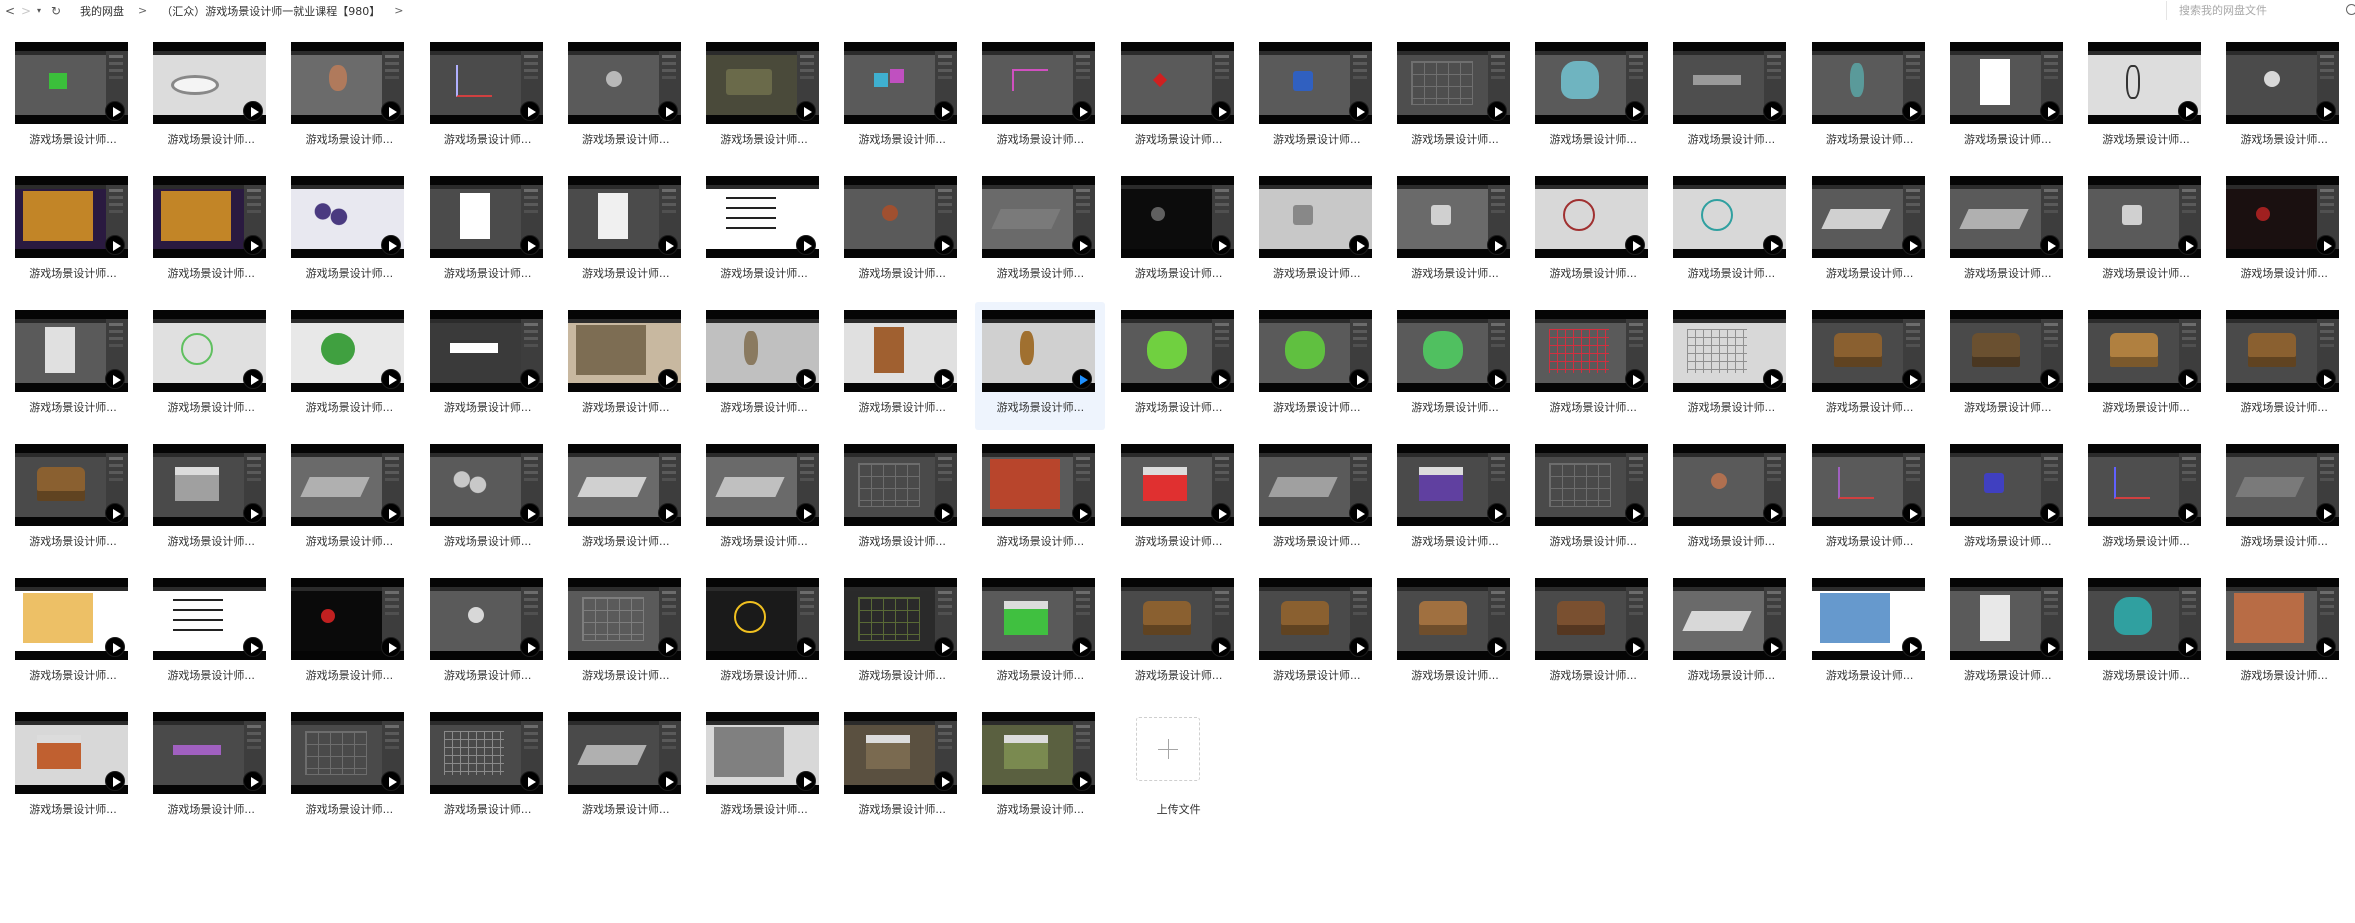 Image resolution: width=2355 pixels, height=923 pixels. Describe the element at coordinates (39, 10) in the screenshot. I see `history-dropdown-button: ▾` at that location.